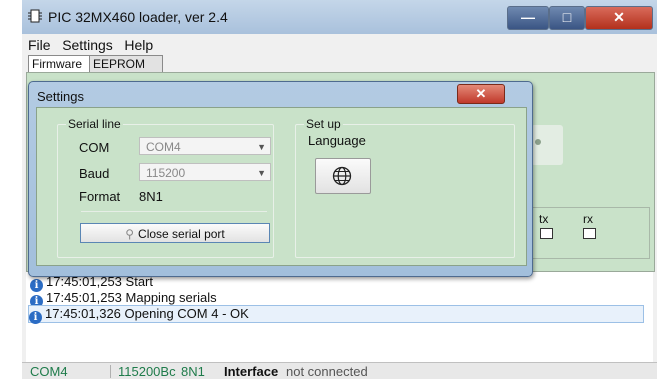 The width and height of the screenshot is (657, 379). Describe the element at coordinates (327, 371) in the screenshot. I see `status-interface-state: not connected` at that location.